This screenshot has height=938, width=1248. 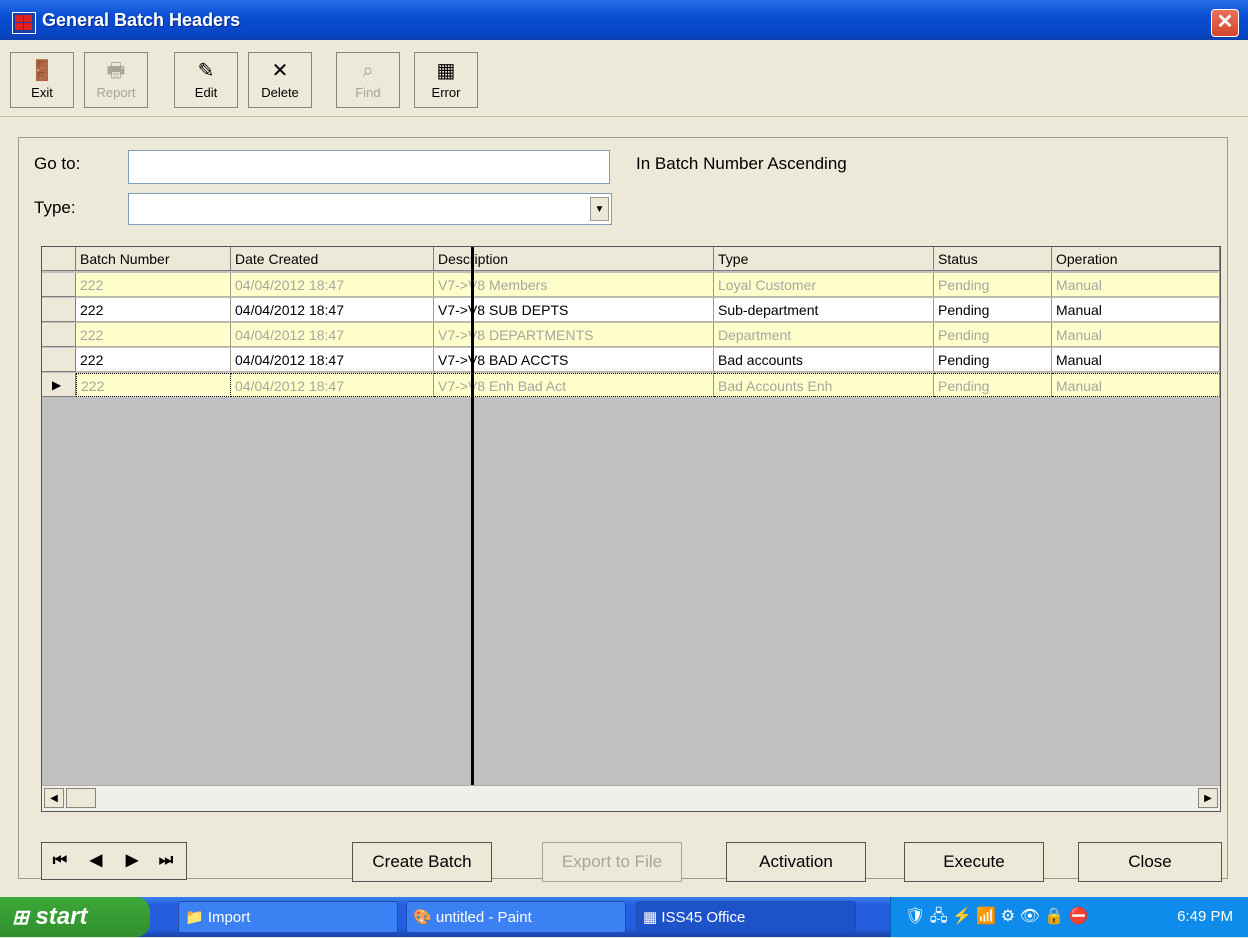 I want to click on sort-order-text: In Batch Number Ascending, so click(x=741, y=163).